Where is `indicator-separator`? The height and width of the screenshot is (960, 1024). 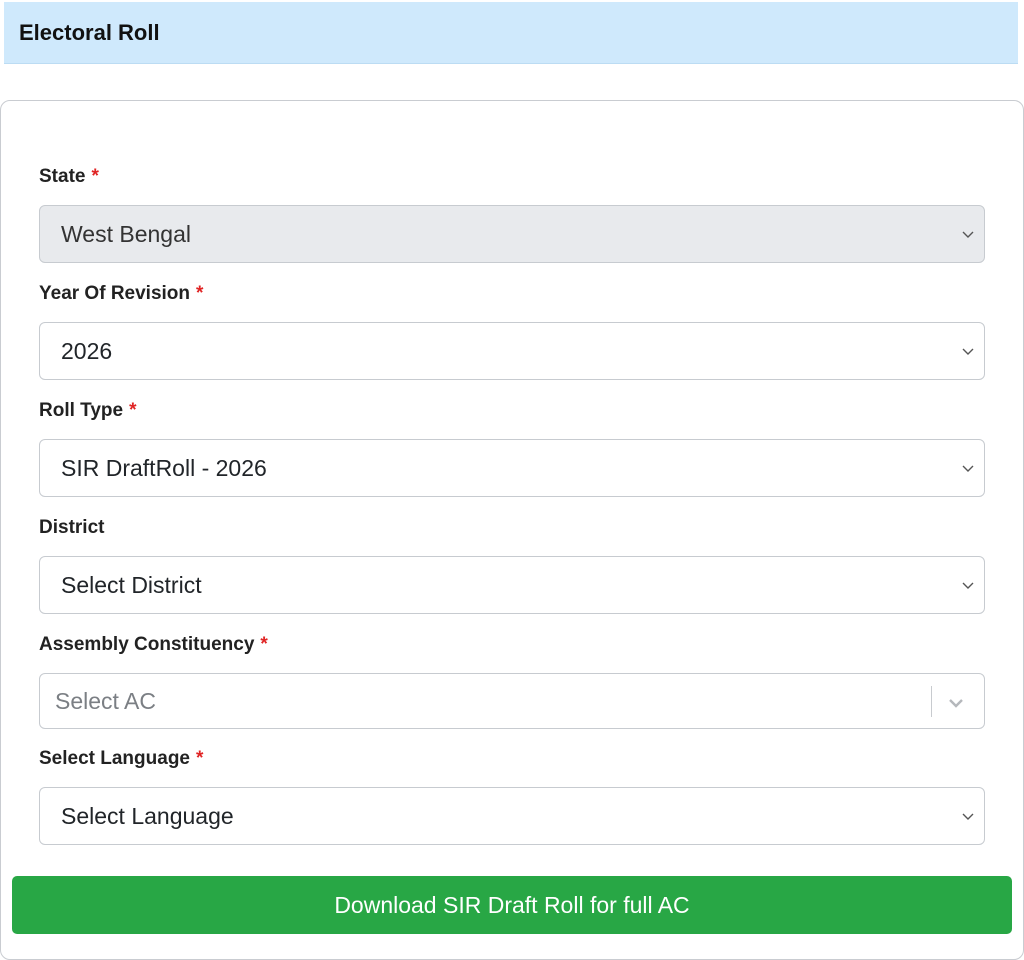
indicator-separator is located at coordinates (931, 701).